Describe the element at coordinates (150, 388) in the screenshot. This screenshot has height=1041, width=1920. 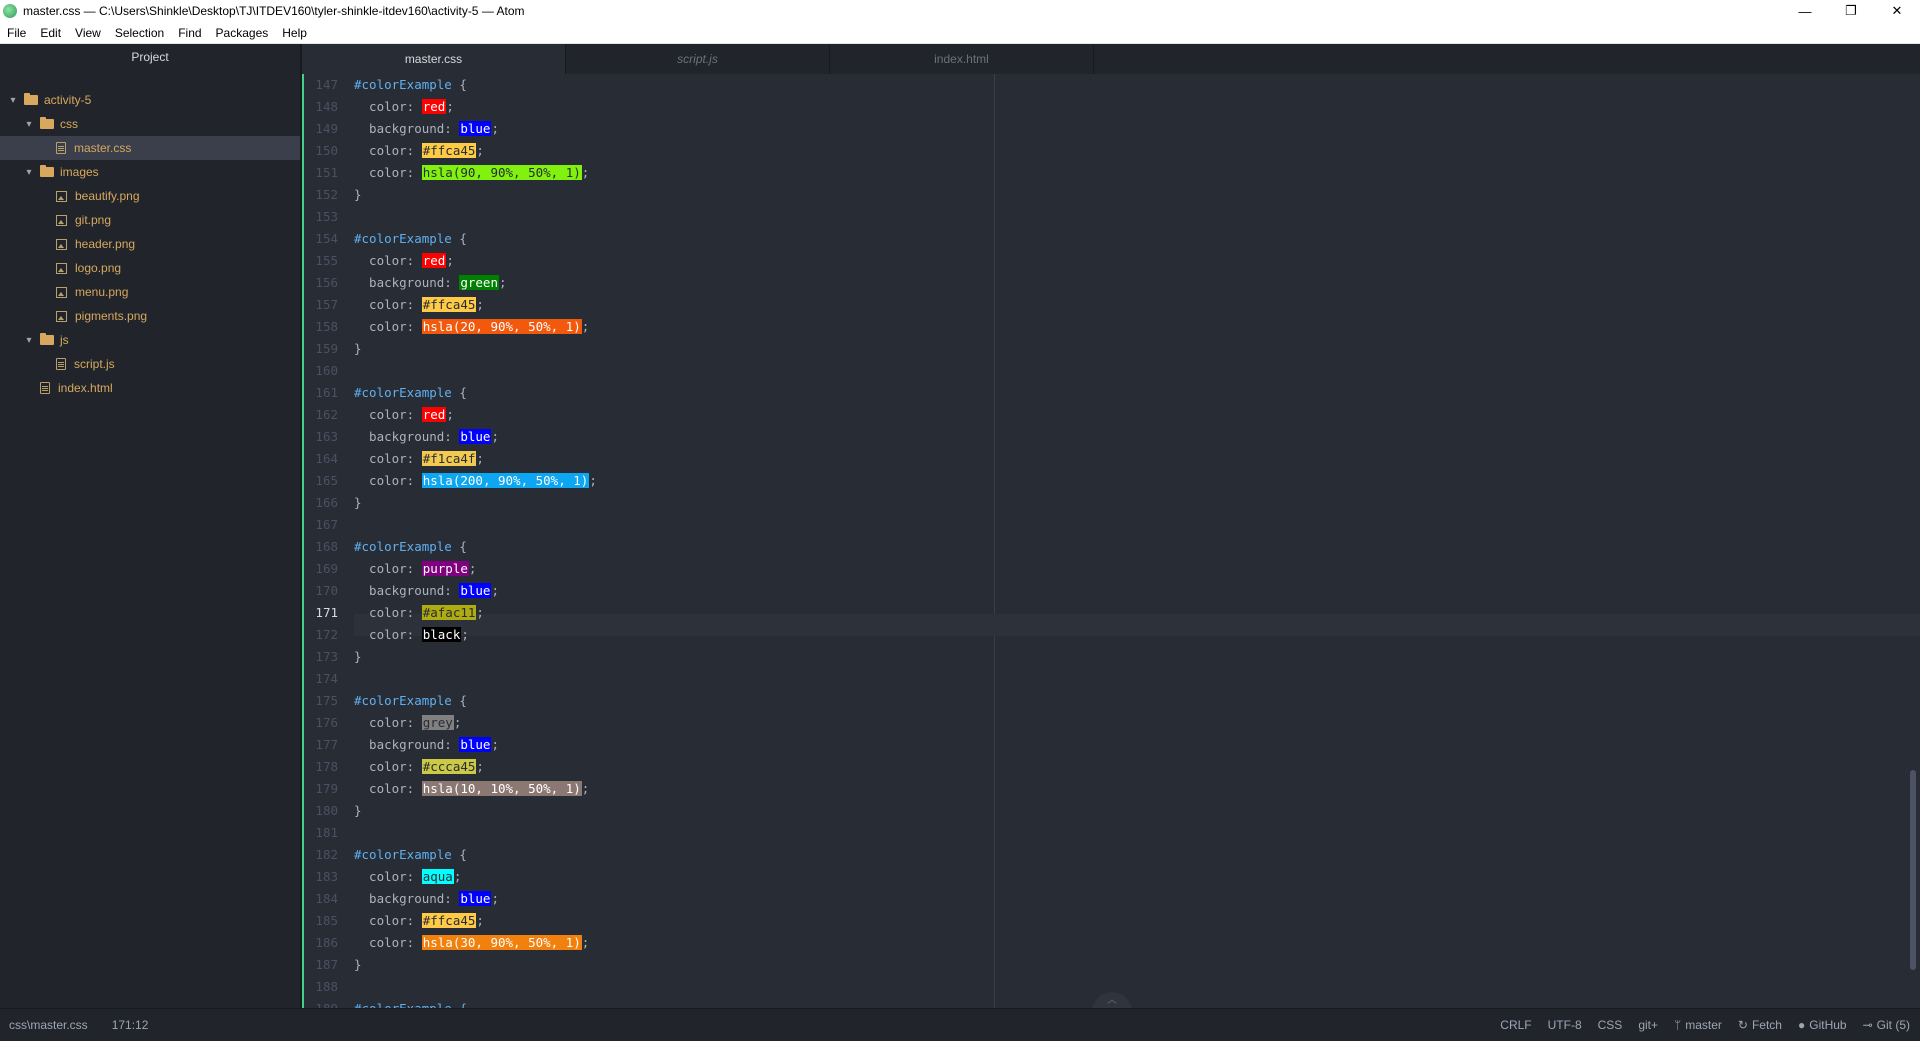
I see `tree-file-index-html: index.html` at that location.